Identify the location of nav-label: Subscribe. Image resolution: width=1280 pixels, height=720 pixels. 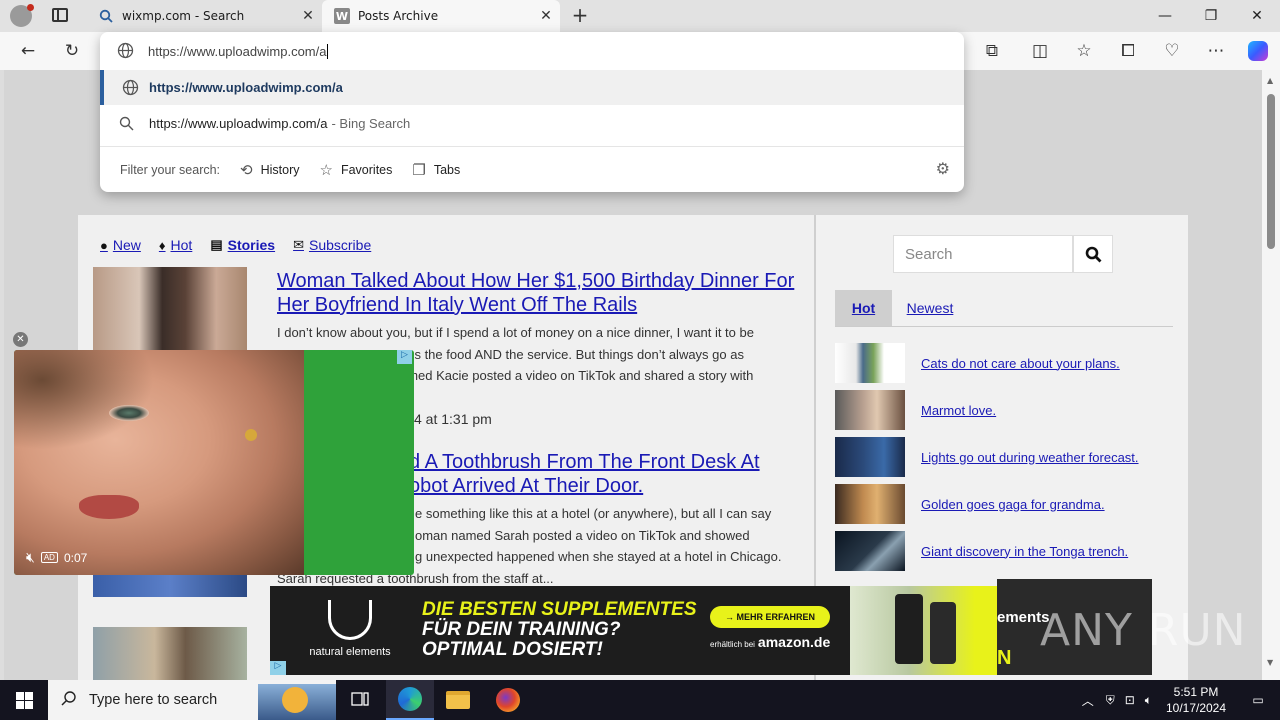
(340, 245).